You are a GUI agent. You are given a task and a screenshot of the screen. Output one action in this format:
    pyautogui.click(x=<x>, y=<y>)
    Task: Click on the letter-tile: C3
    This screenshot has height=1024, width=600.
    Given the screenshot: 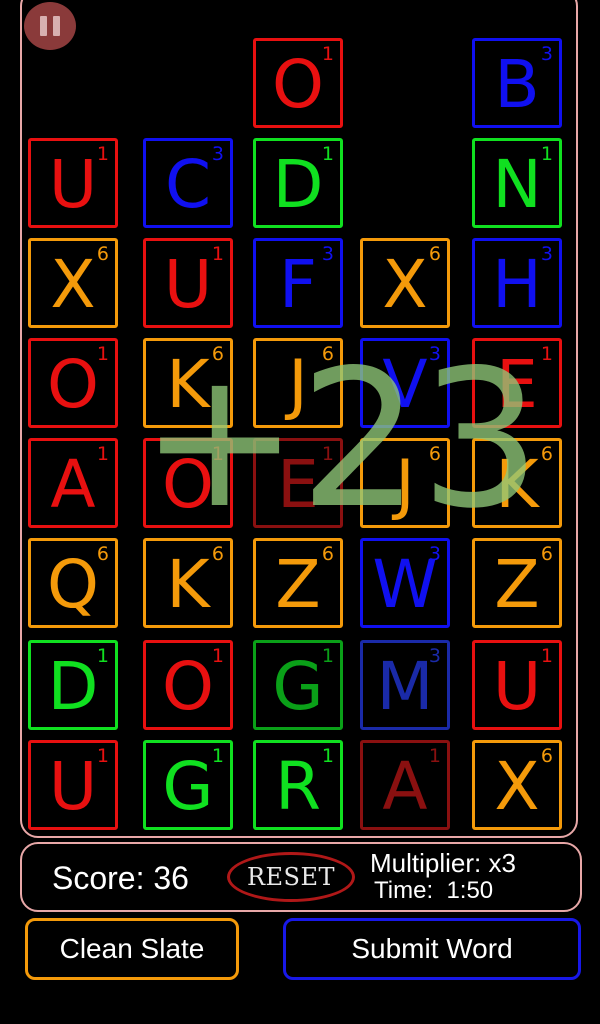 What is the action you would take?
    pyautogui.click(x=188, y=183)
    